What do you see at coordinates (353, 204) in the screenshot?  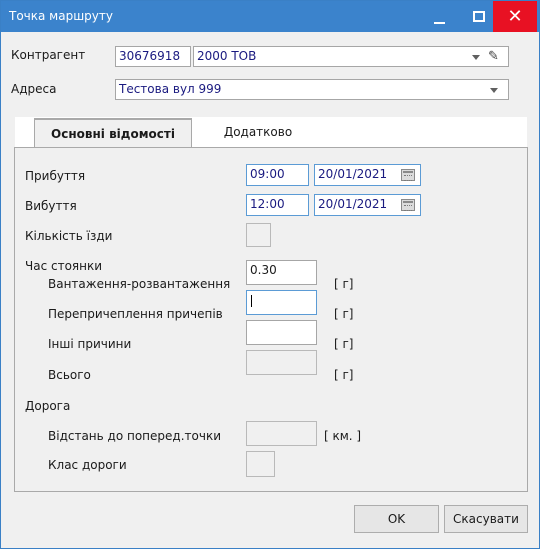 I see `departure-date-value: 20/01/2021` at bounding box center [353, 204].